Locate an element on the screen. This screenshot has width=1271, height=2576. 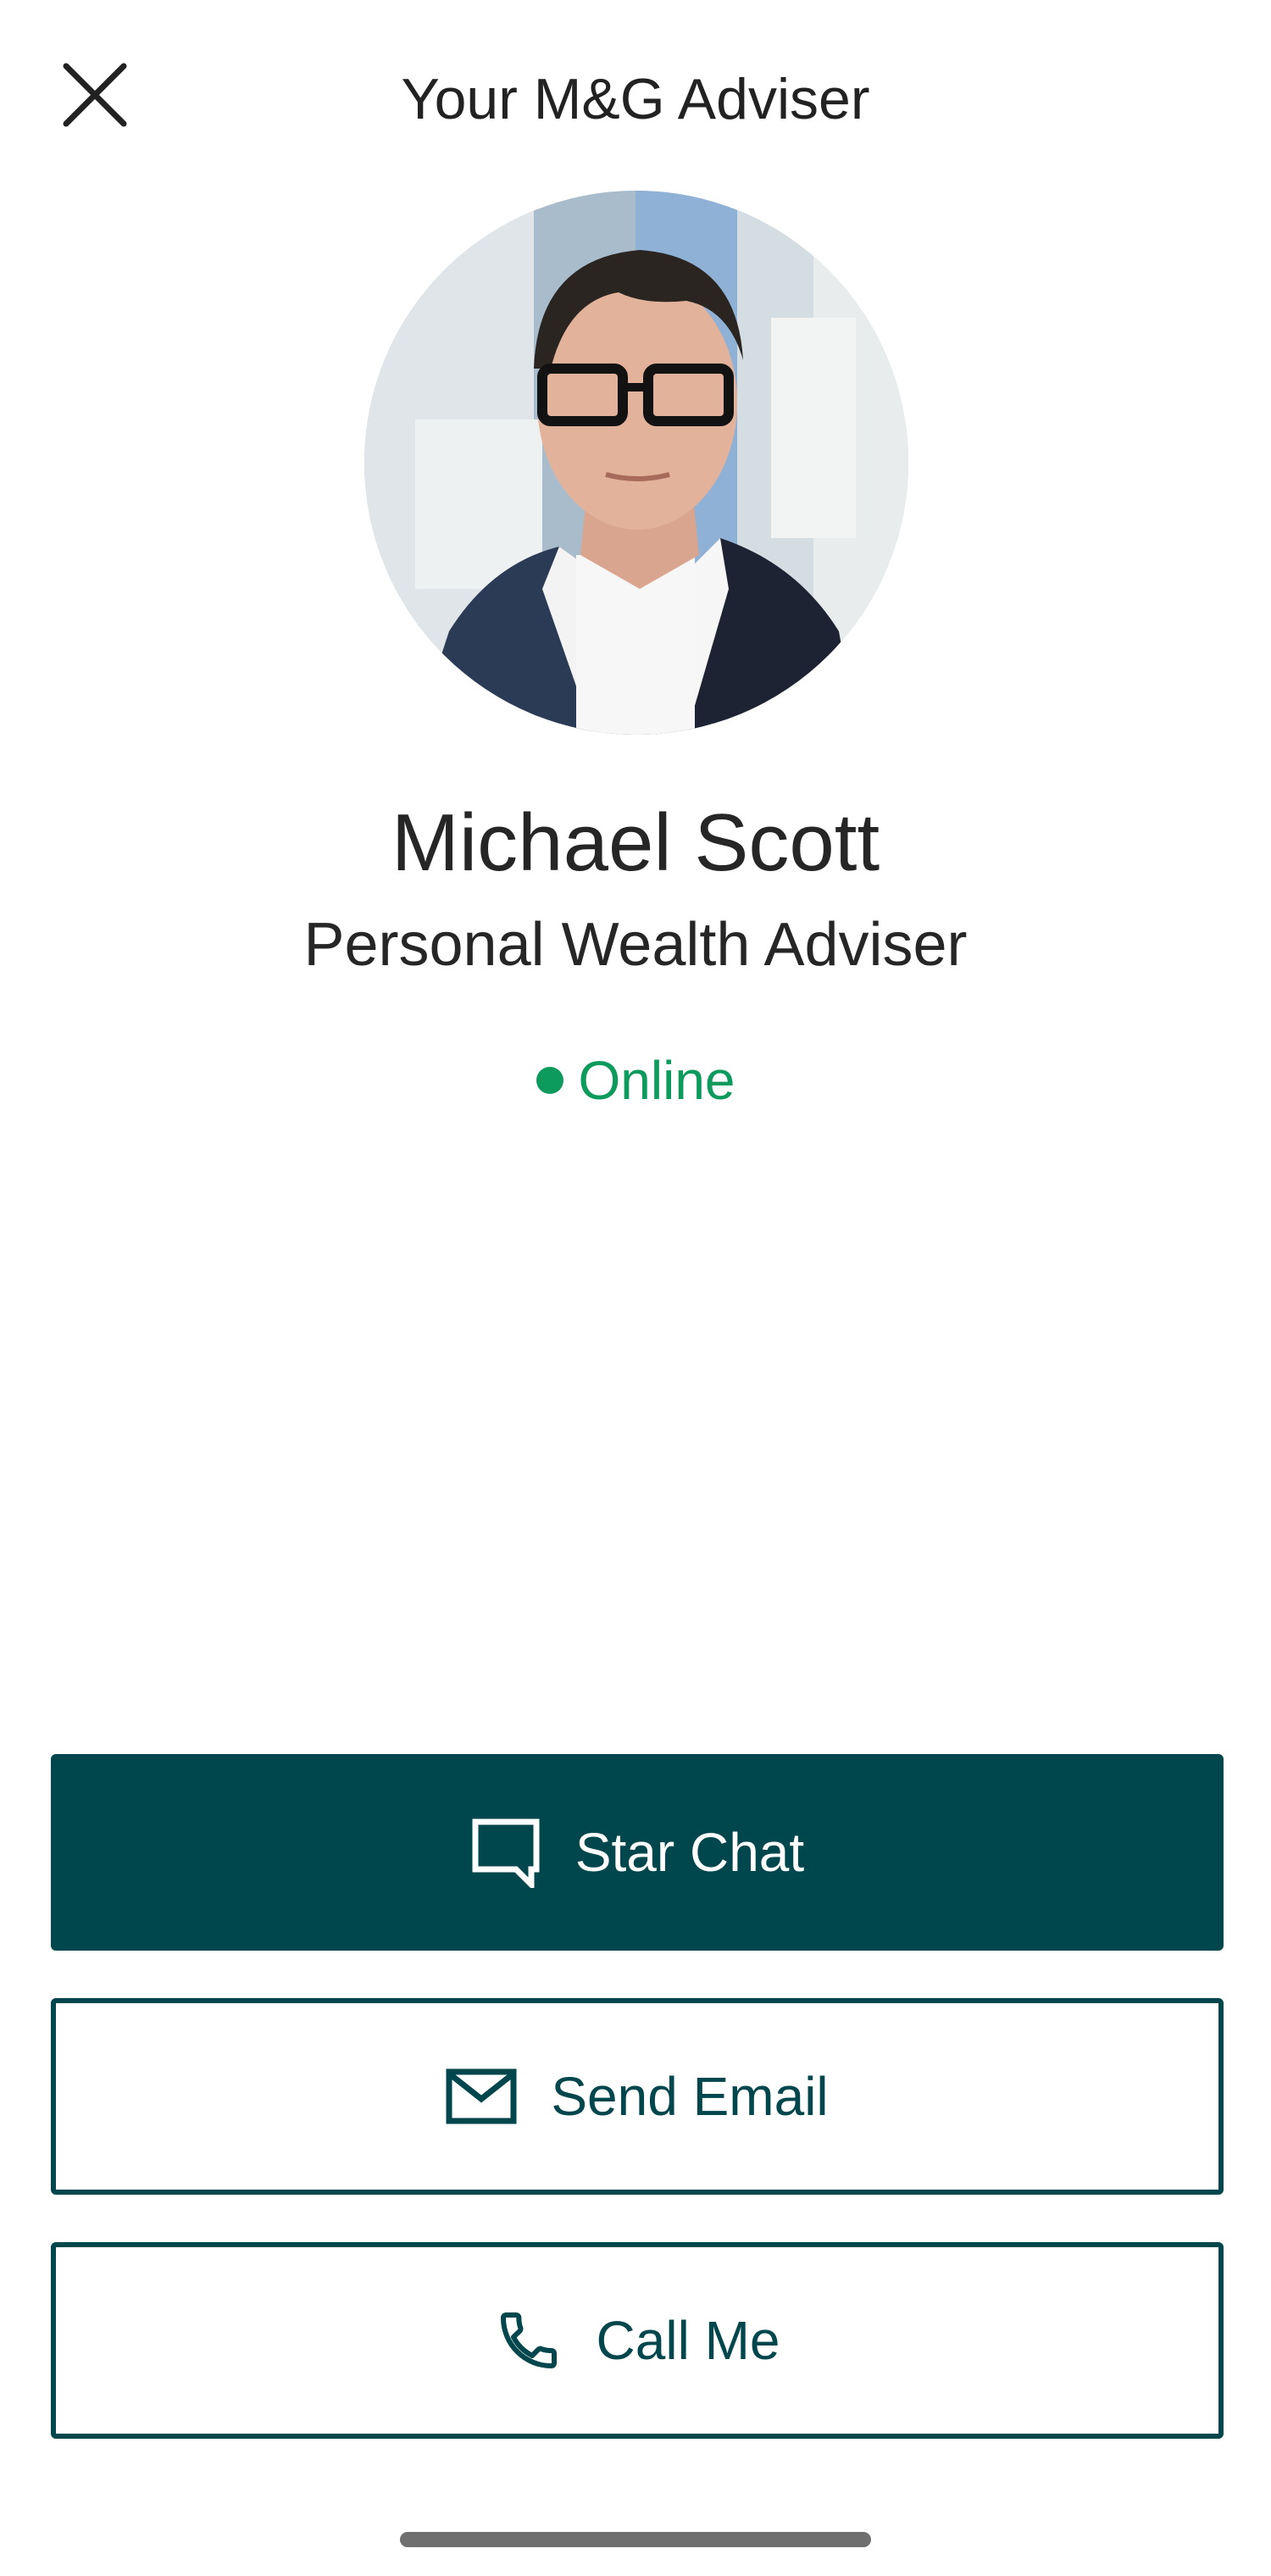
status-indicator: Online is located at coordinates (635, 1080).